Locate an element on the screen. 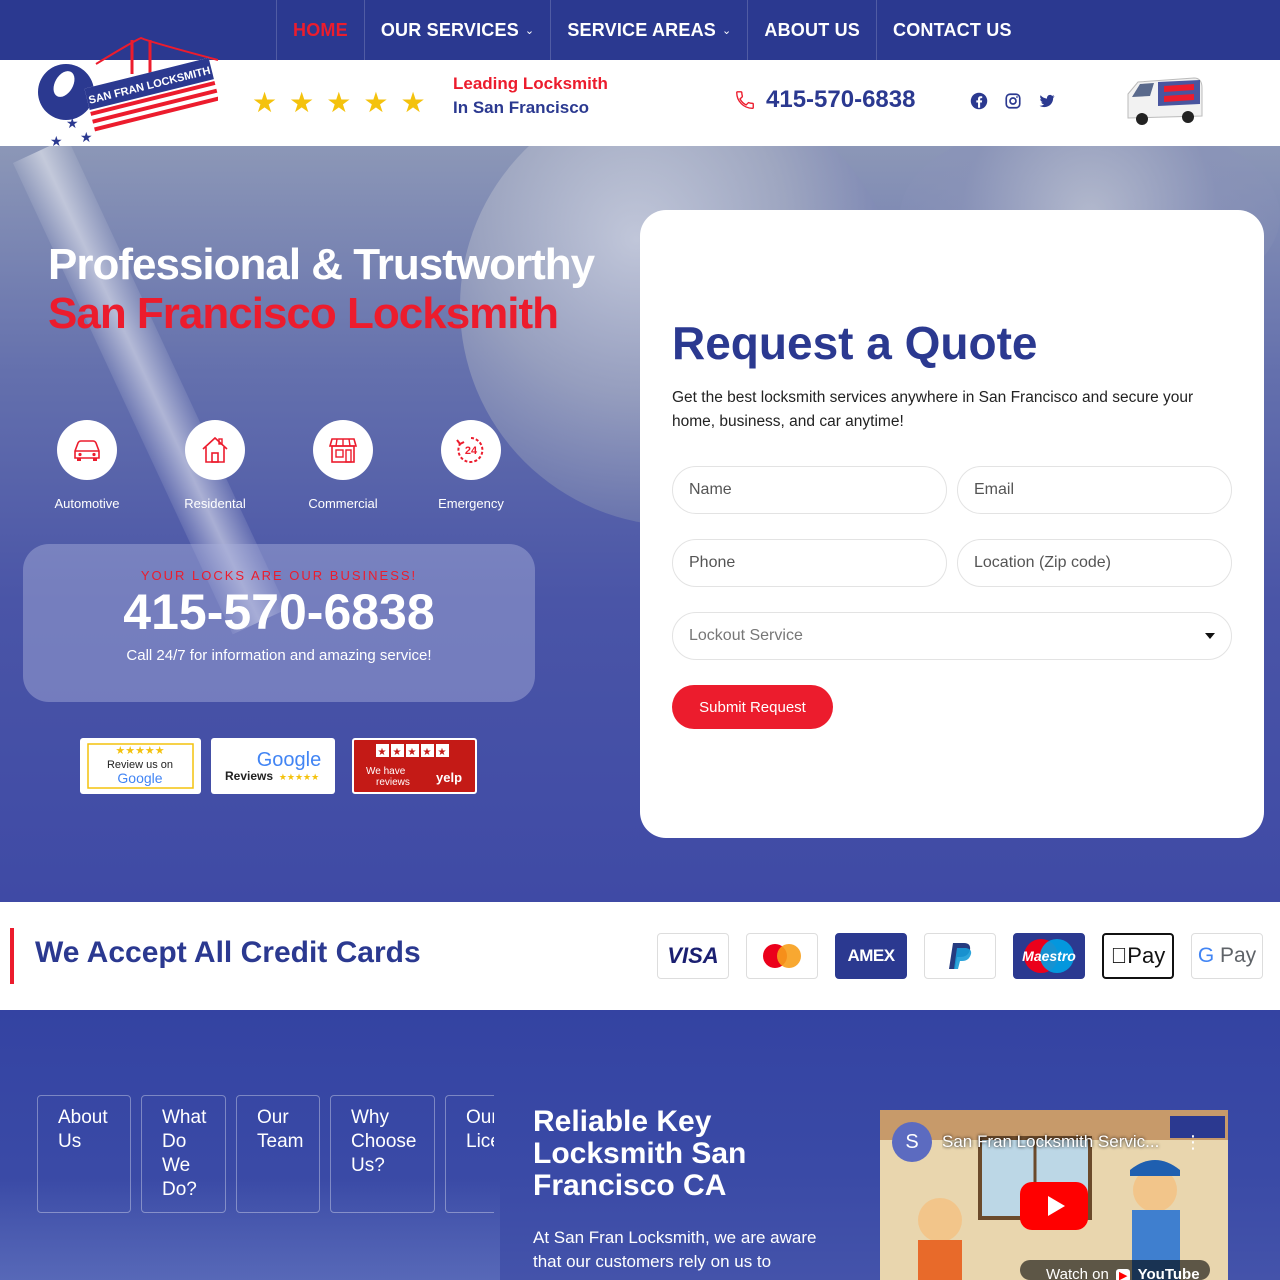 This screenshot has width=1280, height=1280. service-automotive-circle is located at coordinates (87, 450).